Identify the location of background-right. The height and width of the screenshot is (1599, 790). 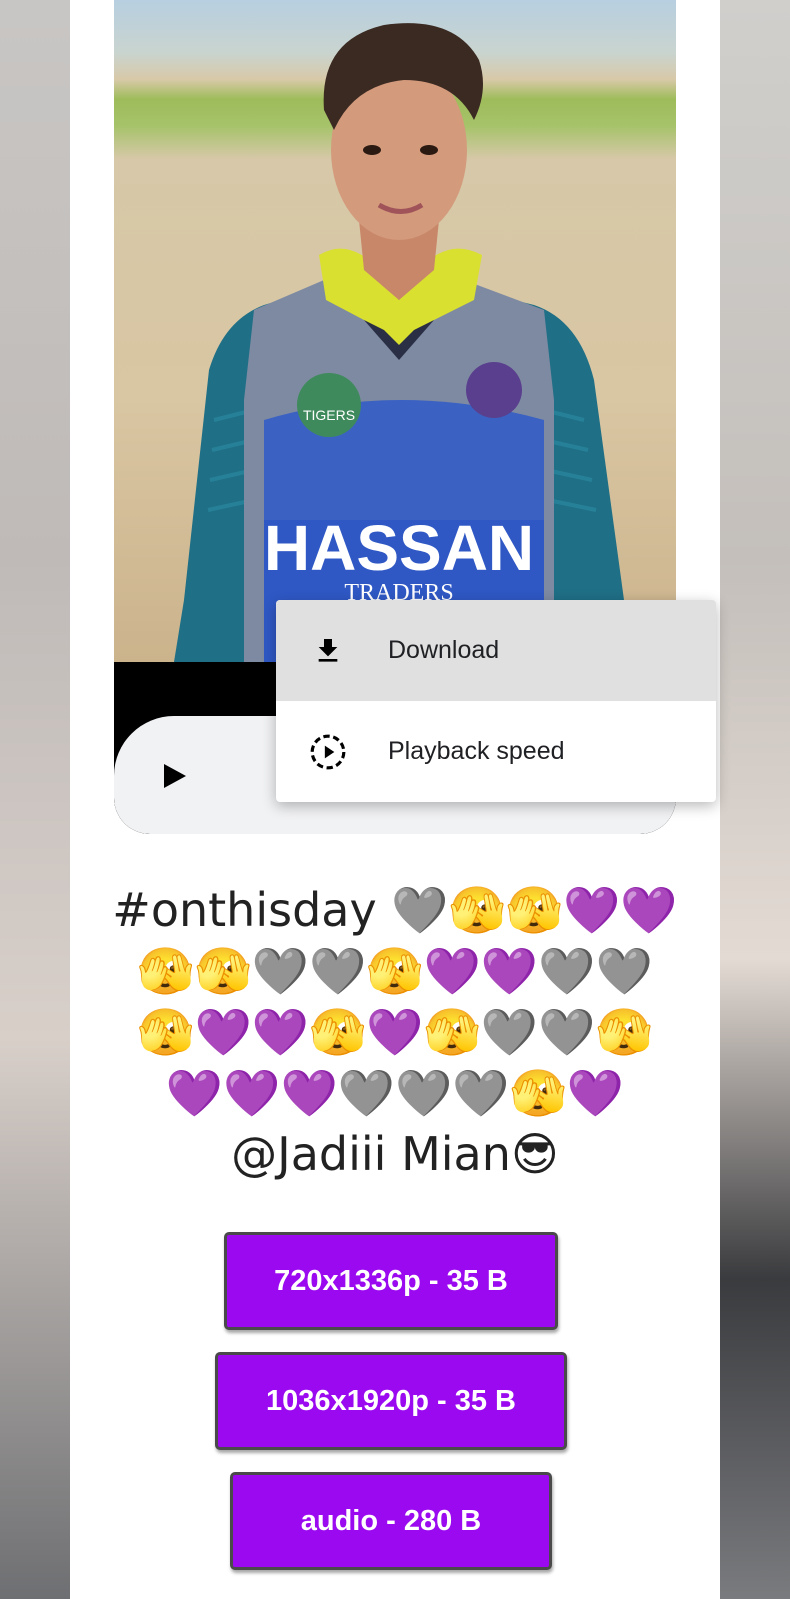
(755, 799).